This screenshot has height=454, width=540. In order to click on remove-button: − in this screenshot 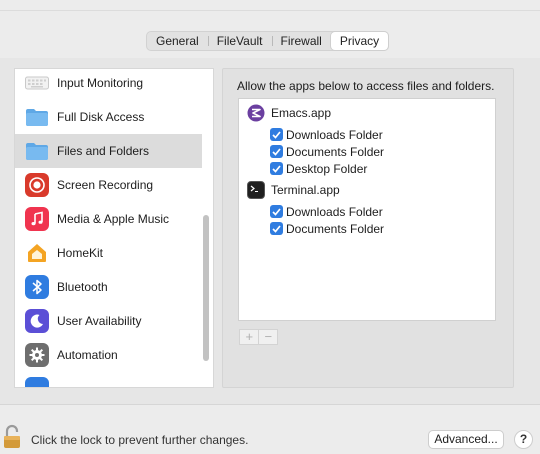, I will do `click(267, 337)`.